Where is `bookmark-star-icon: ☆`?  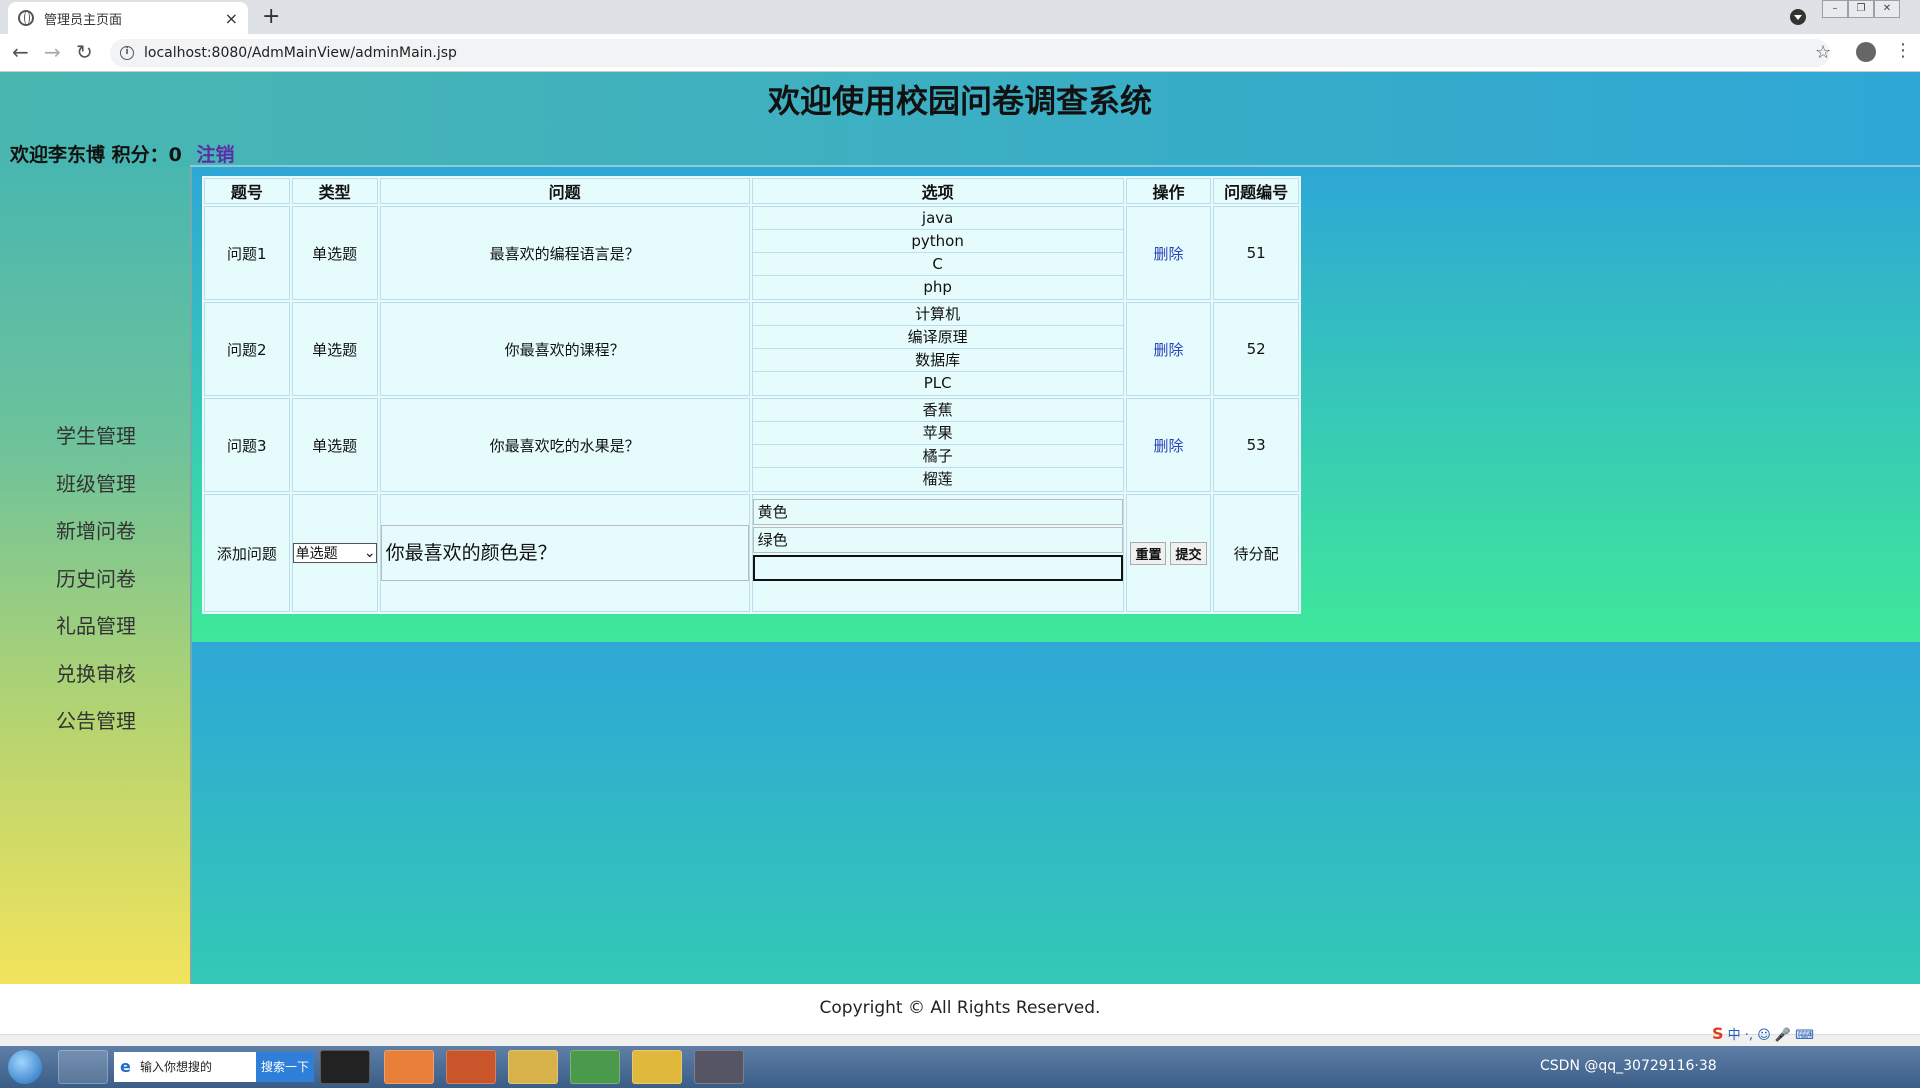 bookmark-star-icon: ☆ is located at coordinates (1823, 52).